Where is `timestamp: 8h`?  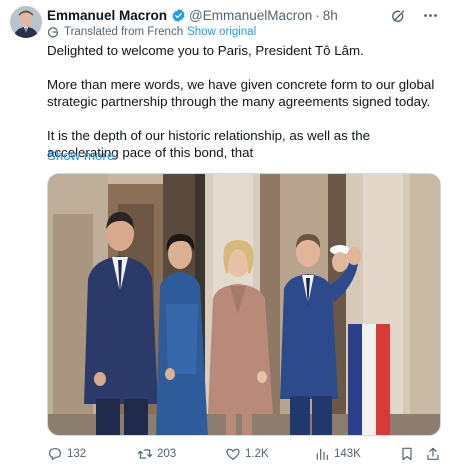
timestamp: 8h is located at coordinates (330, 15).